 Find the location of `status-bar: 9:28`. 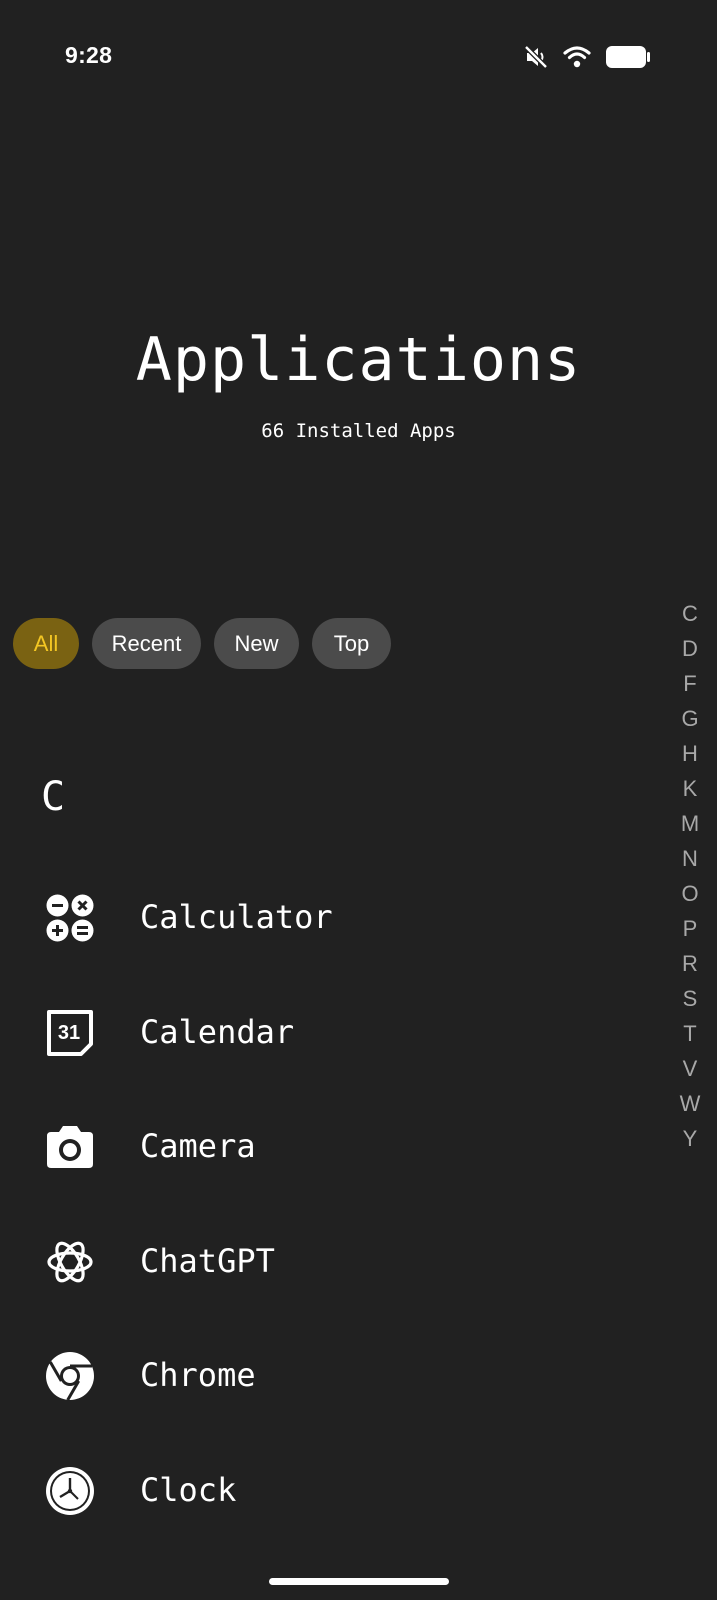

status-bar: 9:28 is located at coordinates (358, 55).